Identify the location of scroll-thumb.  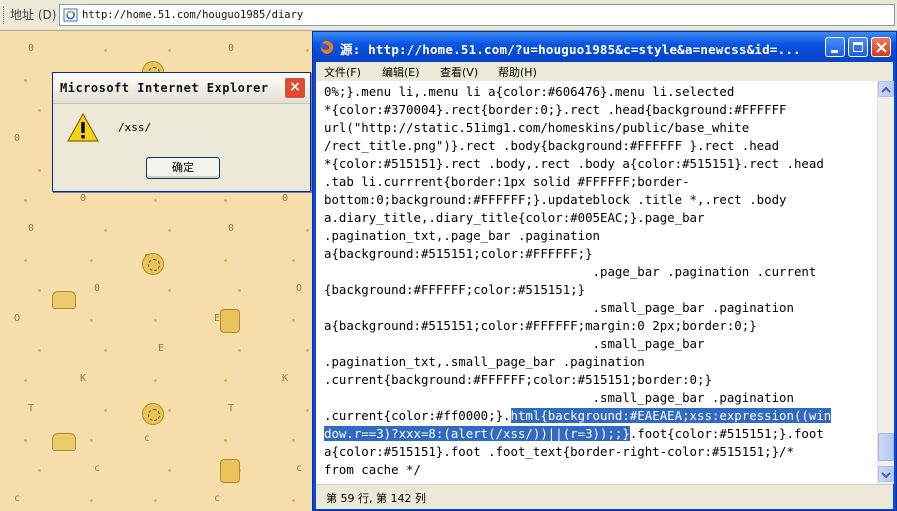
(886, 447).